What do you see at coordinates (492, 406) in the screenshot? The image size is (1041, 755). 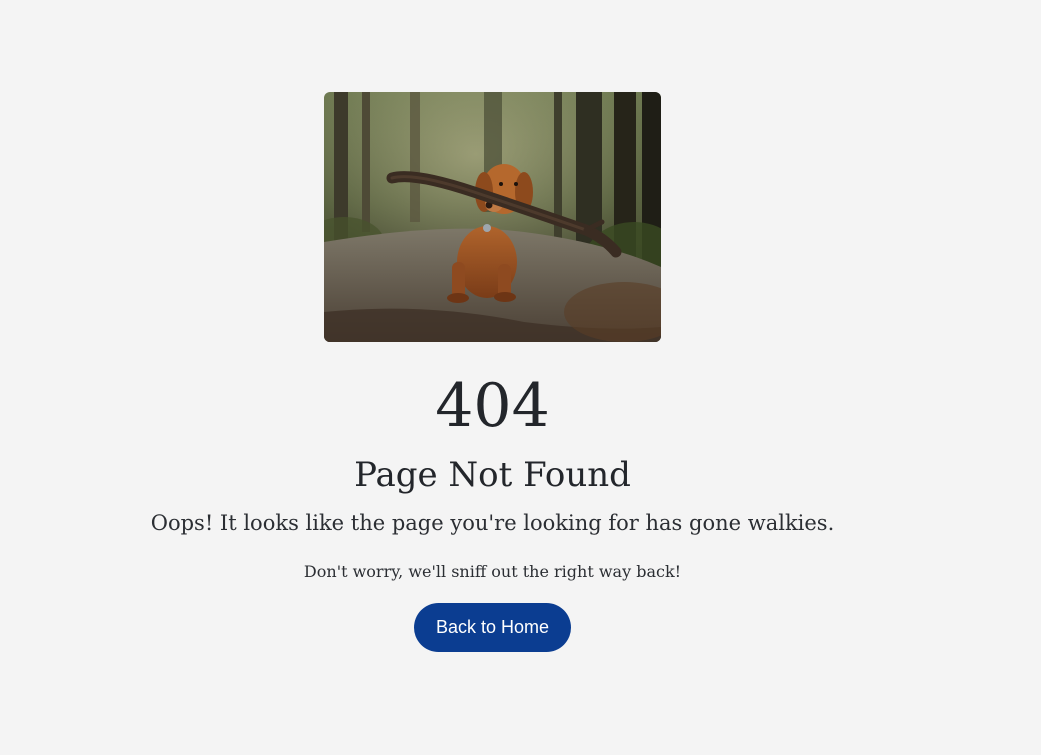 I see `error-code: 404` at bounding box center [492, 406].